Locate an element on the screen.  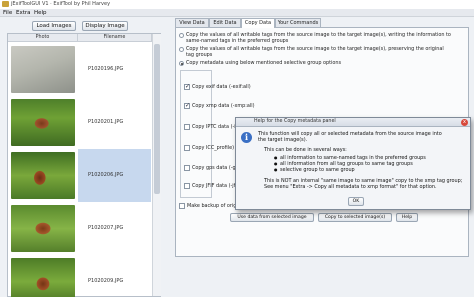
dialog-line3: This can be done in several ways: is located at coordinates (305, 150).